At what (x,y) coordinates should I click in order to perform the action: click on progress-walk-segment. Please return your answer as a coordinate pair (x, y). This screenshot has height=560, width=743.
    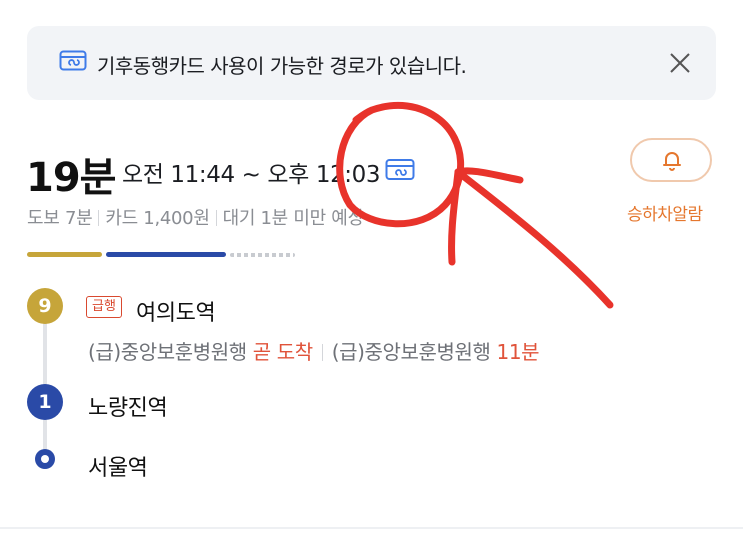
    Looking at the image, I should click on (64, 254).